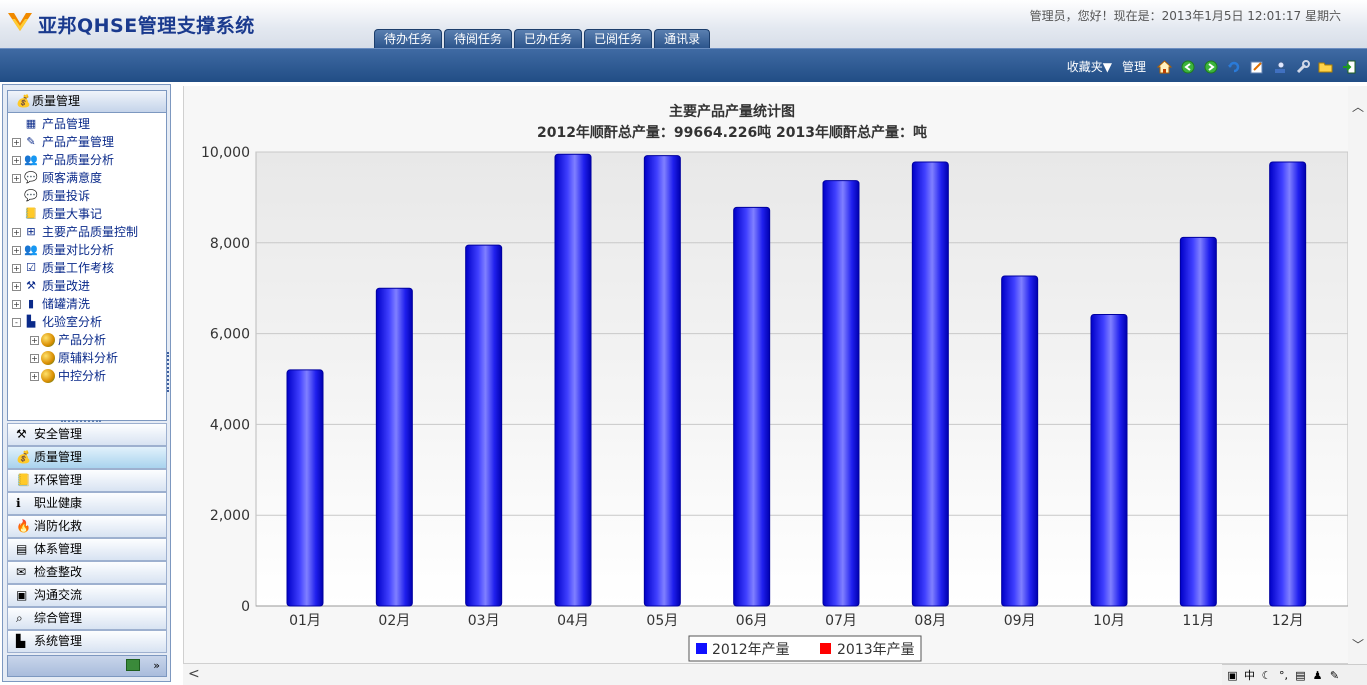  What do you see at coordinates (1233, 67) in the screenshot?
I see `refresh-icon` at bounding box center [1233, 67].